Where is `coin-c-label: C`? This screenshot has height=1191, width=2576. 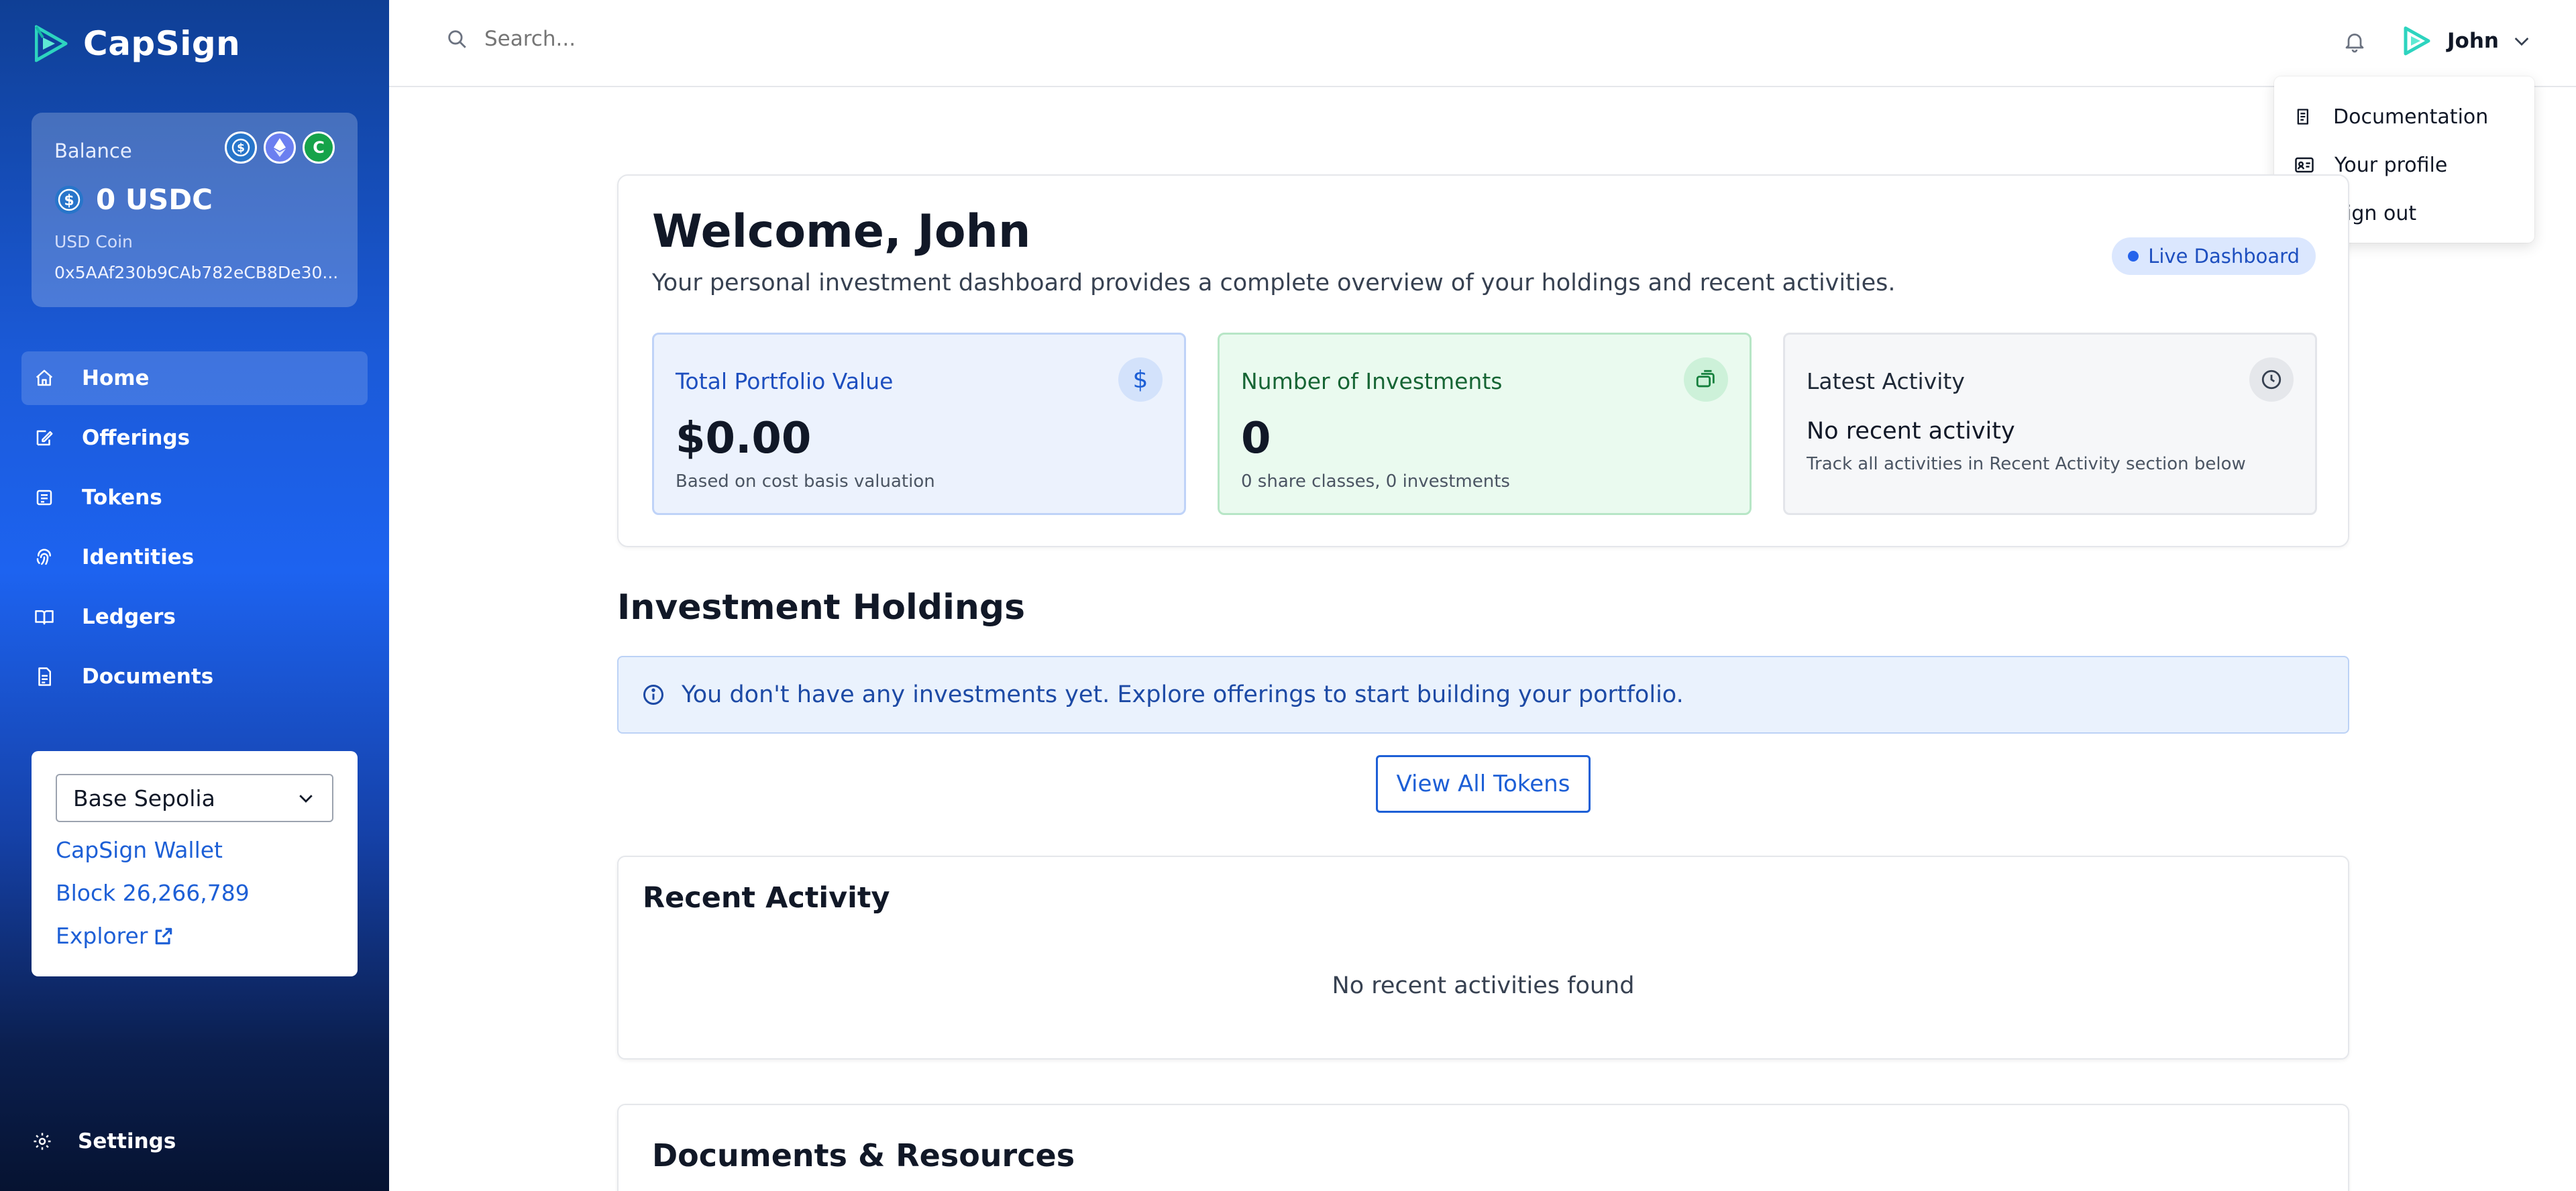 coin-c-label: C is located at coordinates (319, 147).